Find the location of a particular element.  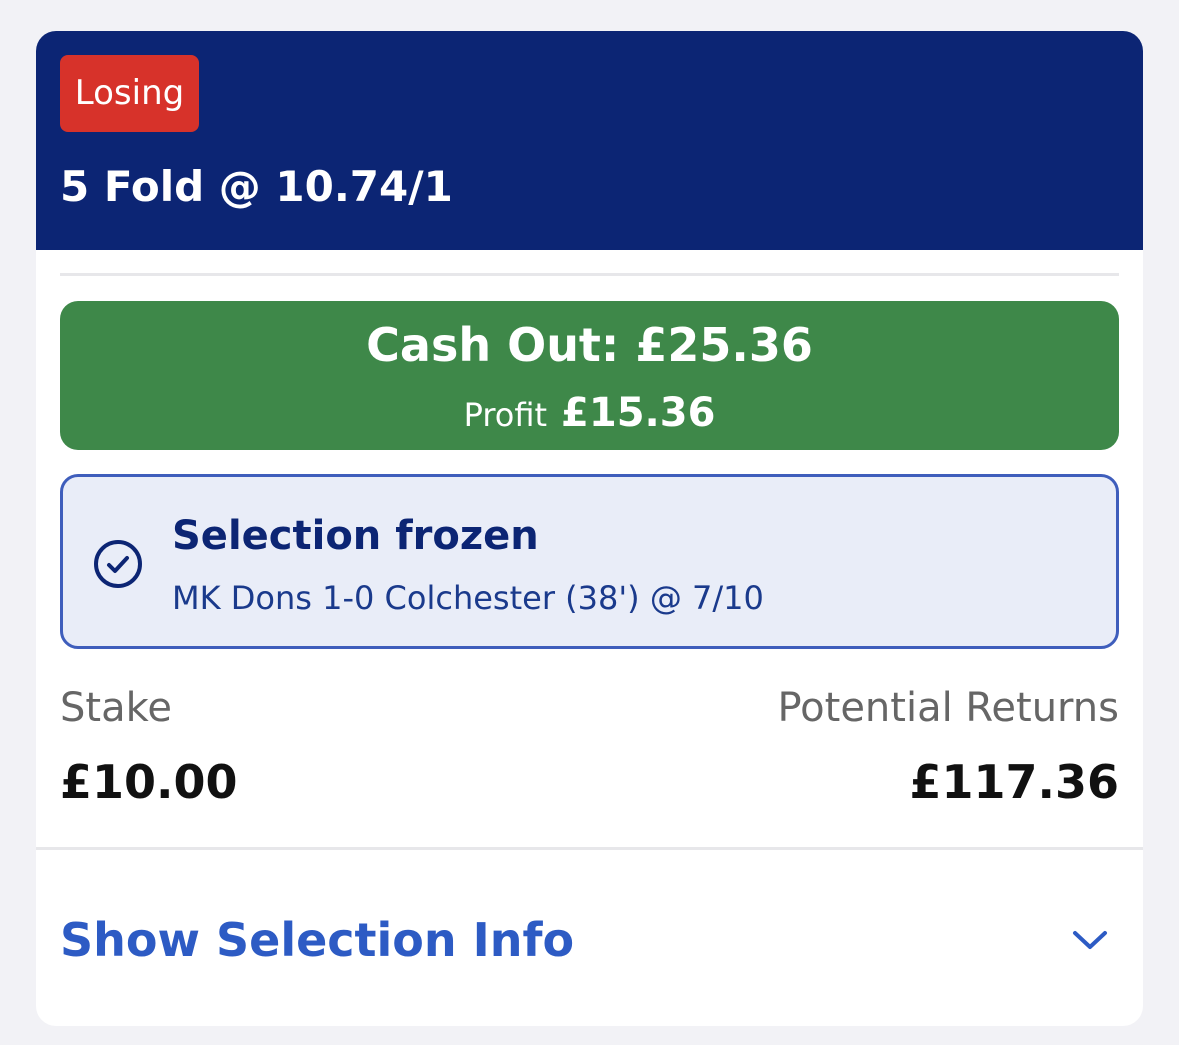

cash-out-button: Cash Out: £25.36 Profit £15.36 is located at coordinates (589, 375).